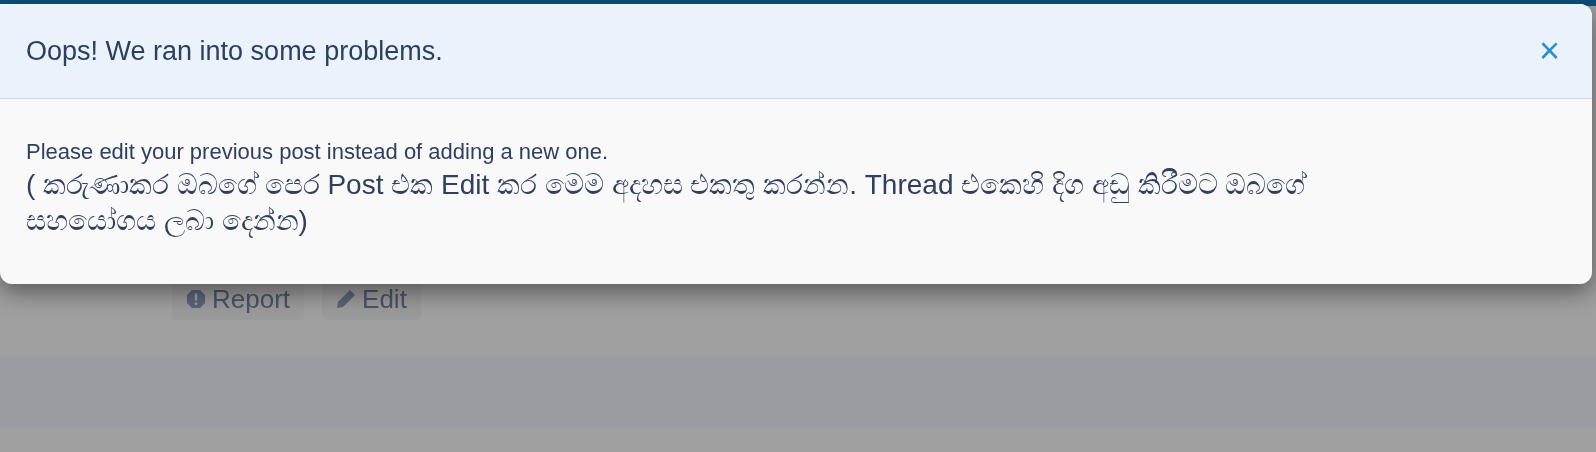  Describe the element at coordinates (346, 299) in the screenshot. I see `pencil-icon` at that location.